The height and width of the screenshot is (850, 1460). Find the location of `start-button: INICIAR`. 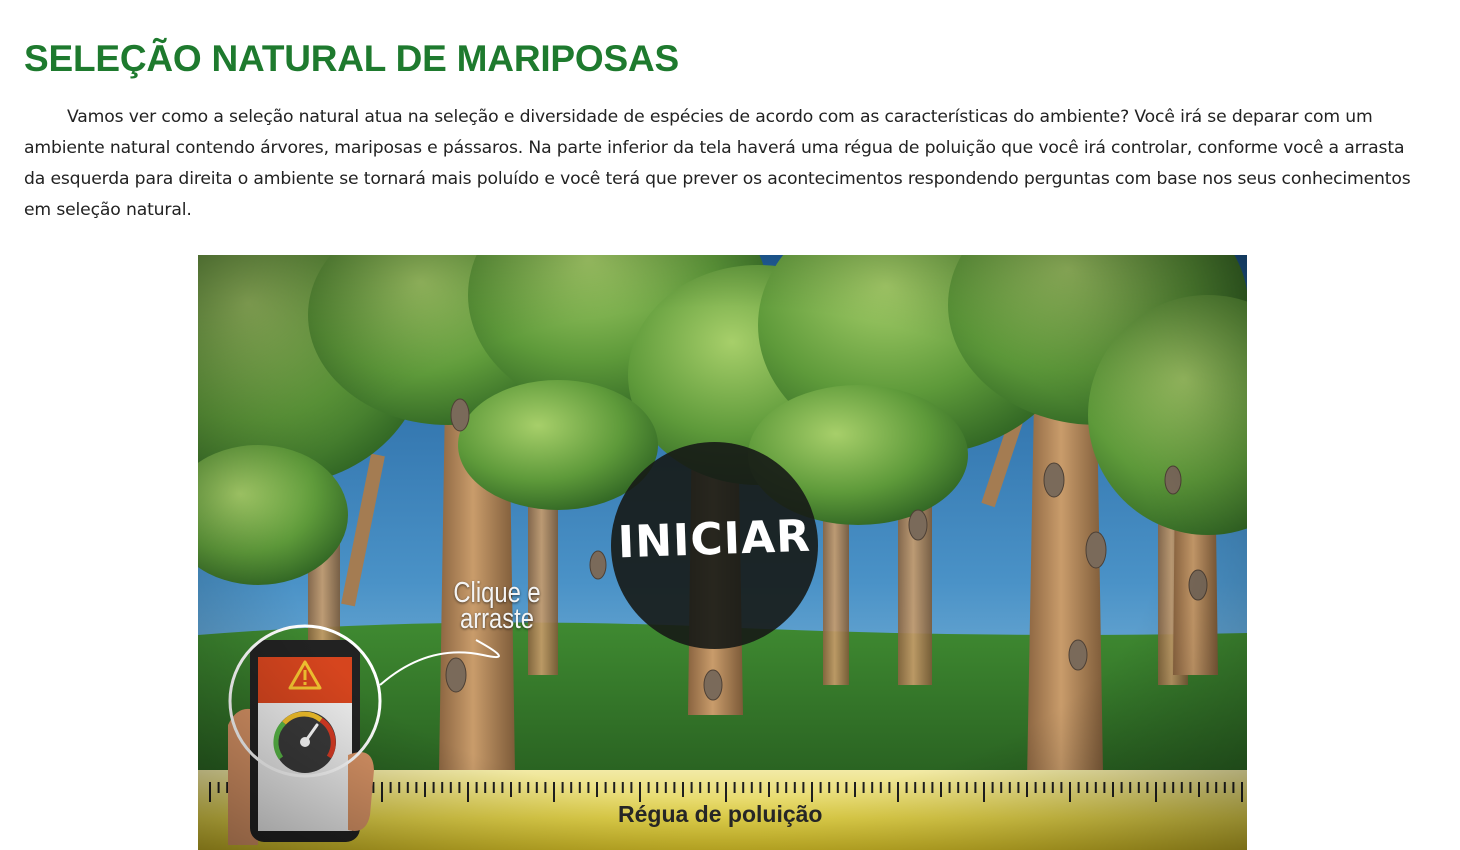

start-button: INICIAR is located at coordinates (714, 545).